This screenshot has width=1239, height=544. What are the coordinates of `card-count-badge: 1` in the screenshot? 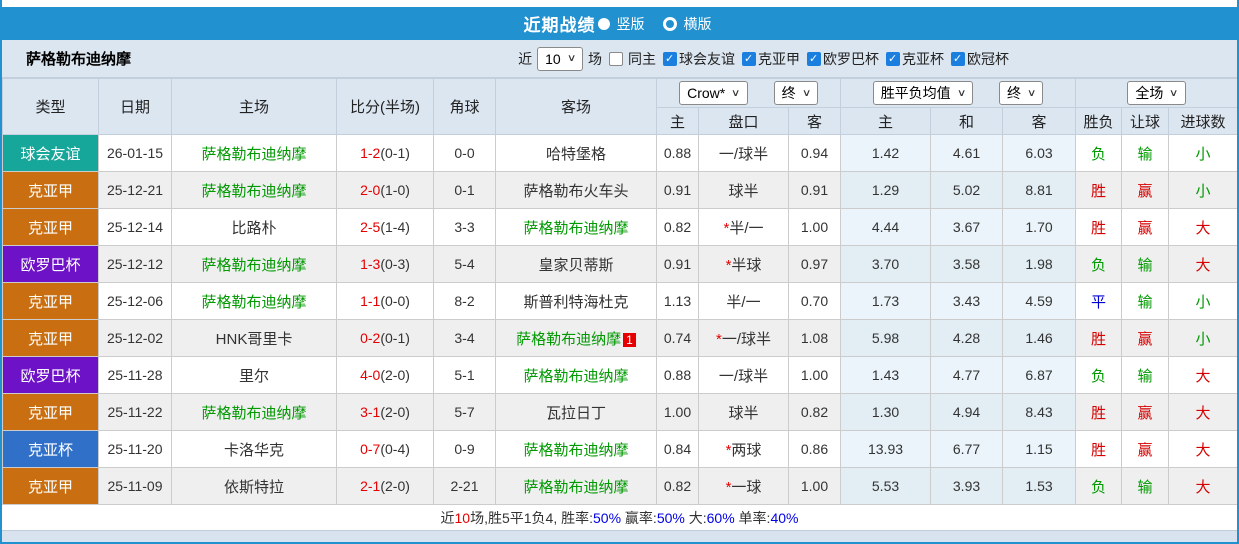 It's located at (629, 339).